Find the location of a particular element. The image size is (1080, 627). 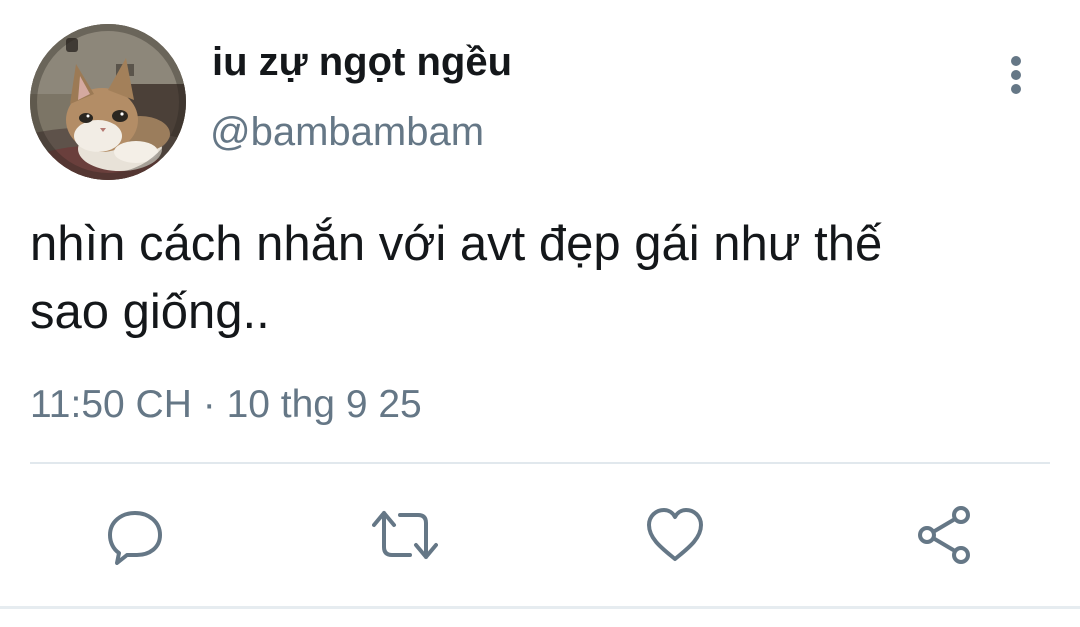

reply-icon is located at coordinates (135, 538).